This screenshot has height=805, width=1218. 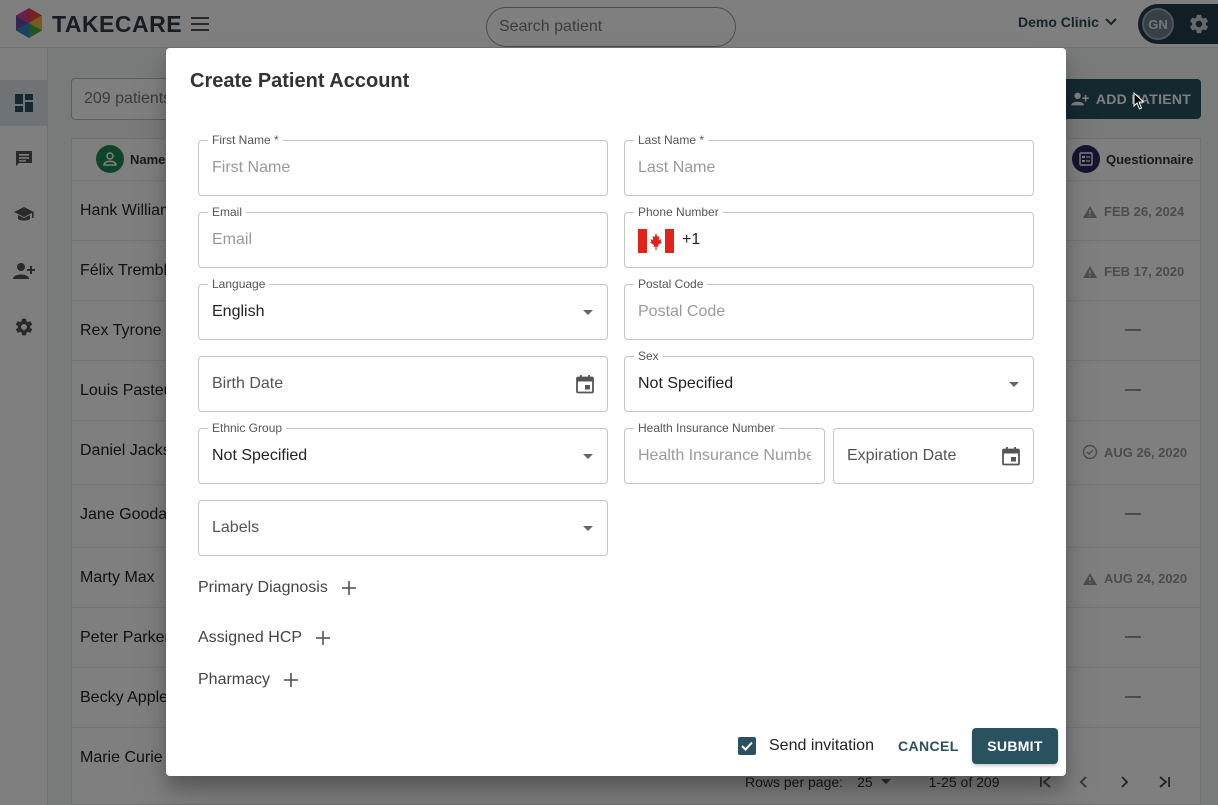 I want to click on birth-date-placeholder: Birth Date, so click(x=248, y=383).